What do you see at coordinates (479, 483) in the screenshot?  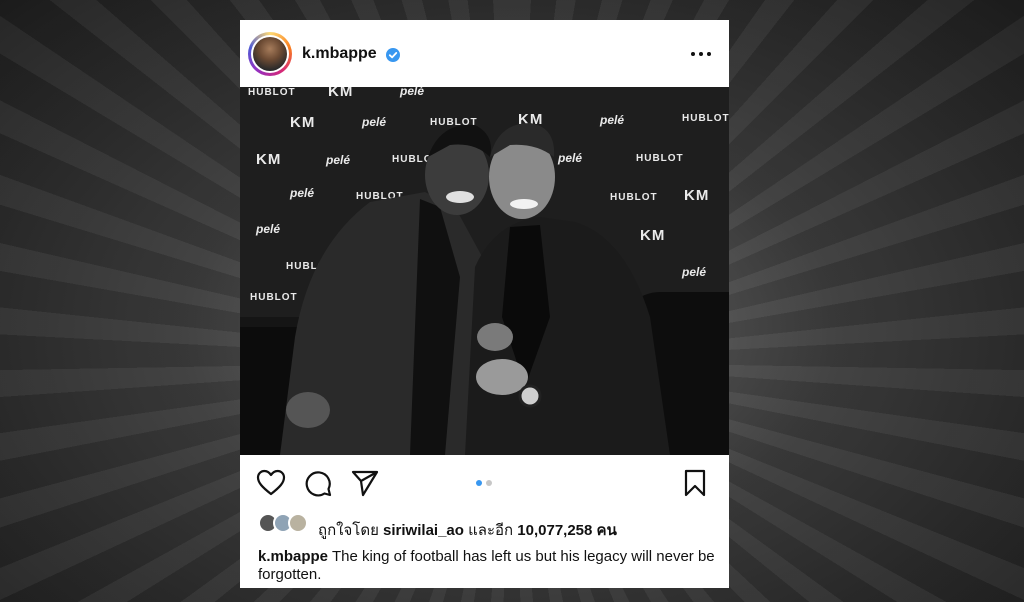 I see `carousel-dot-active` at bounding box center [479, 483].